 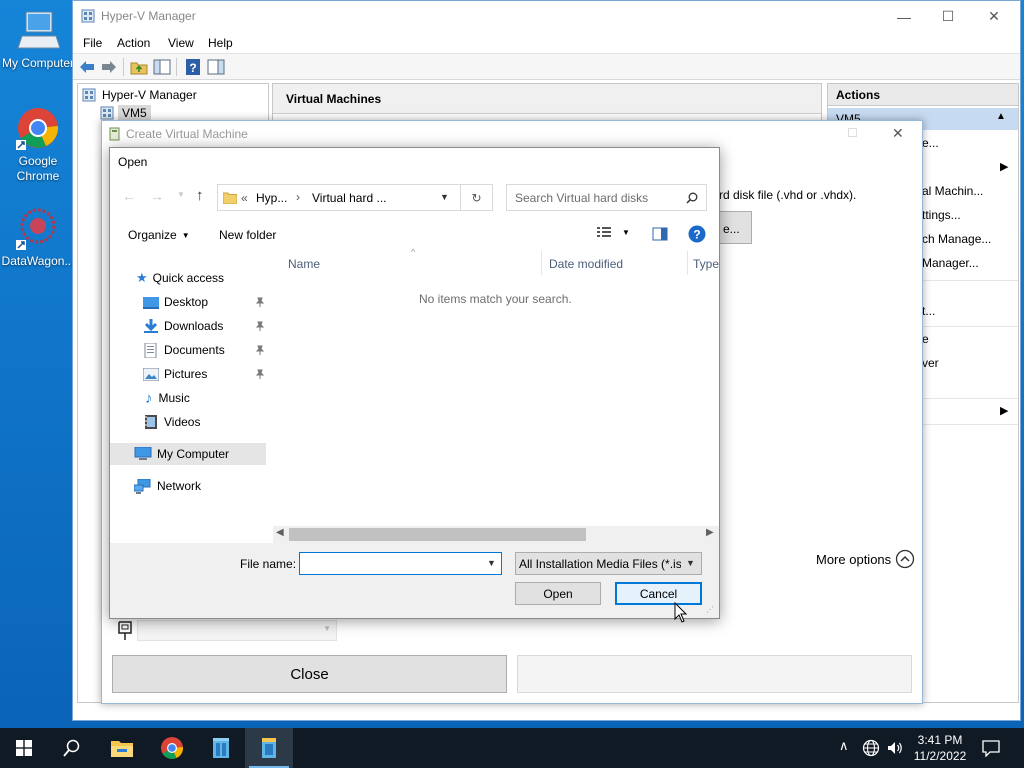 I want to click on file-name-input: ▼, so click(x=400, y=563).